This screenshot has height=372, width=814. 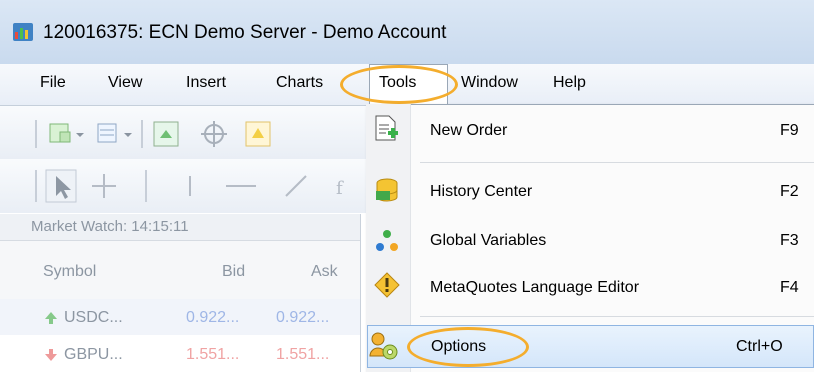 What do you see at coordinates (61, 186) in the screenshot?
I see `cursor-icon` at bounding box center [61, 186].